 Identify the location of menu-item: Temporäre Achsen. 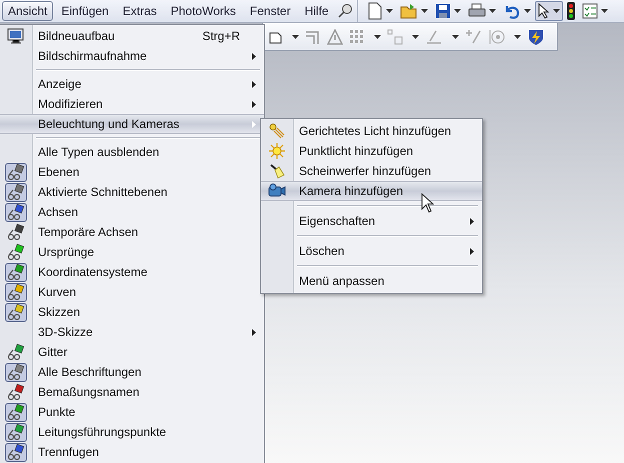
(132, 232).